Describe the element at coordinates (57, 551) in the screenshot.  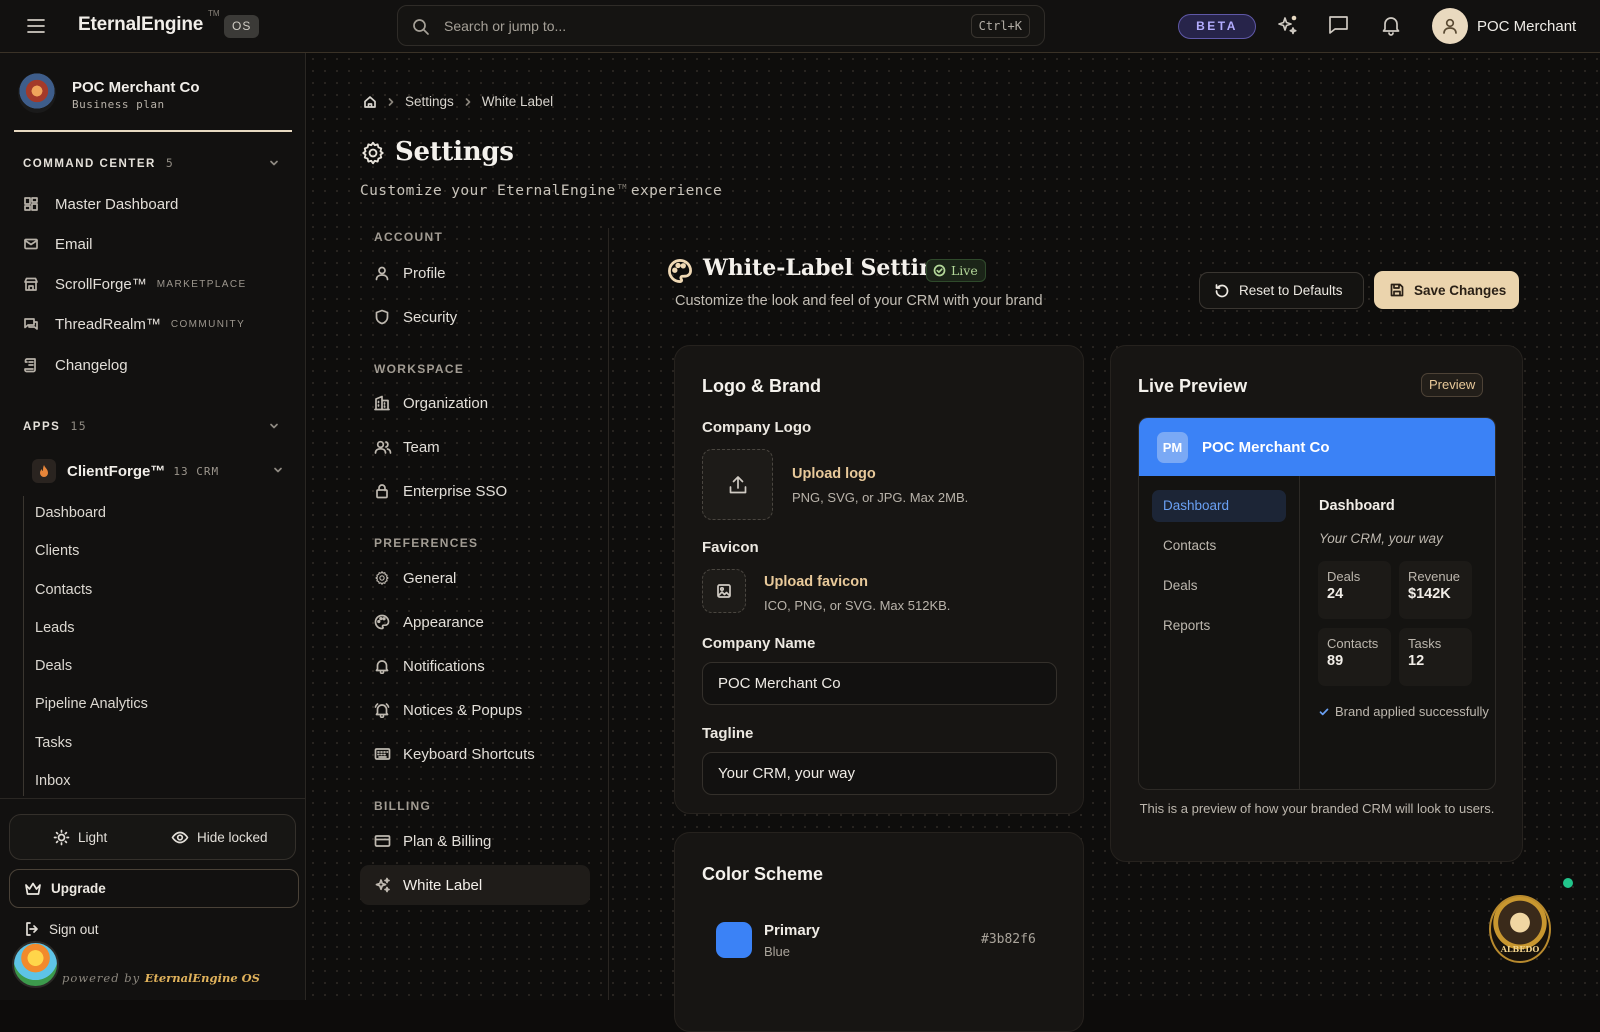
I see `submenu-clients: Clients` at that location.